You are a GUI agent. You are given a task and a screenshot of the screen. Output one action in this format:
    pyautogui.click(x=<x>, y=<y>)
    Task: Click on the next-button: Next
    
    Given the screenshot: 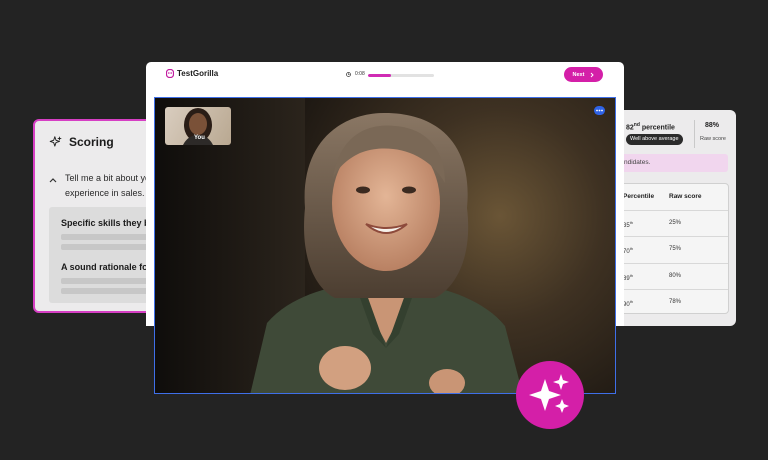 What is the action you would take?
    pyautogui.click(x=583, y=74)
    